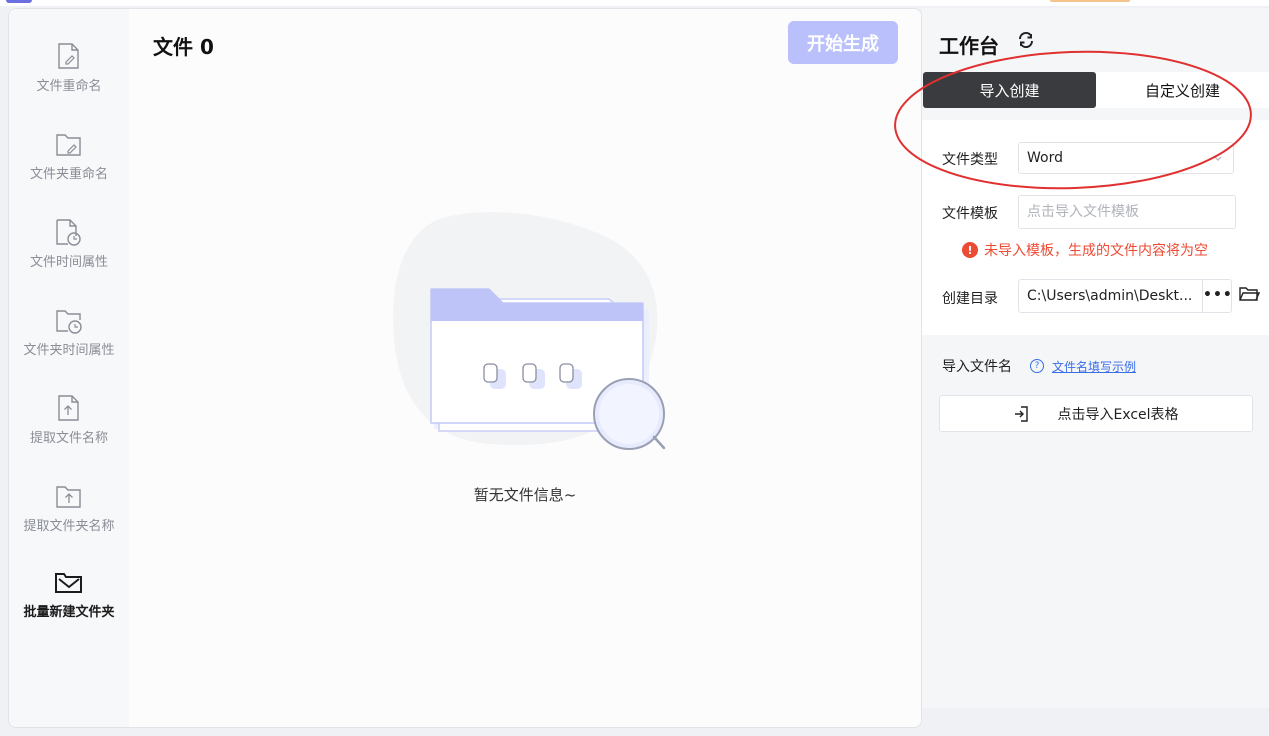 The height and width of the screenshot is (736, 1269). Describe the element at coordinates (634, 3) in the screenshot. I see `top-strip` at that location.